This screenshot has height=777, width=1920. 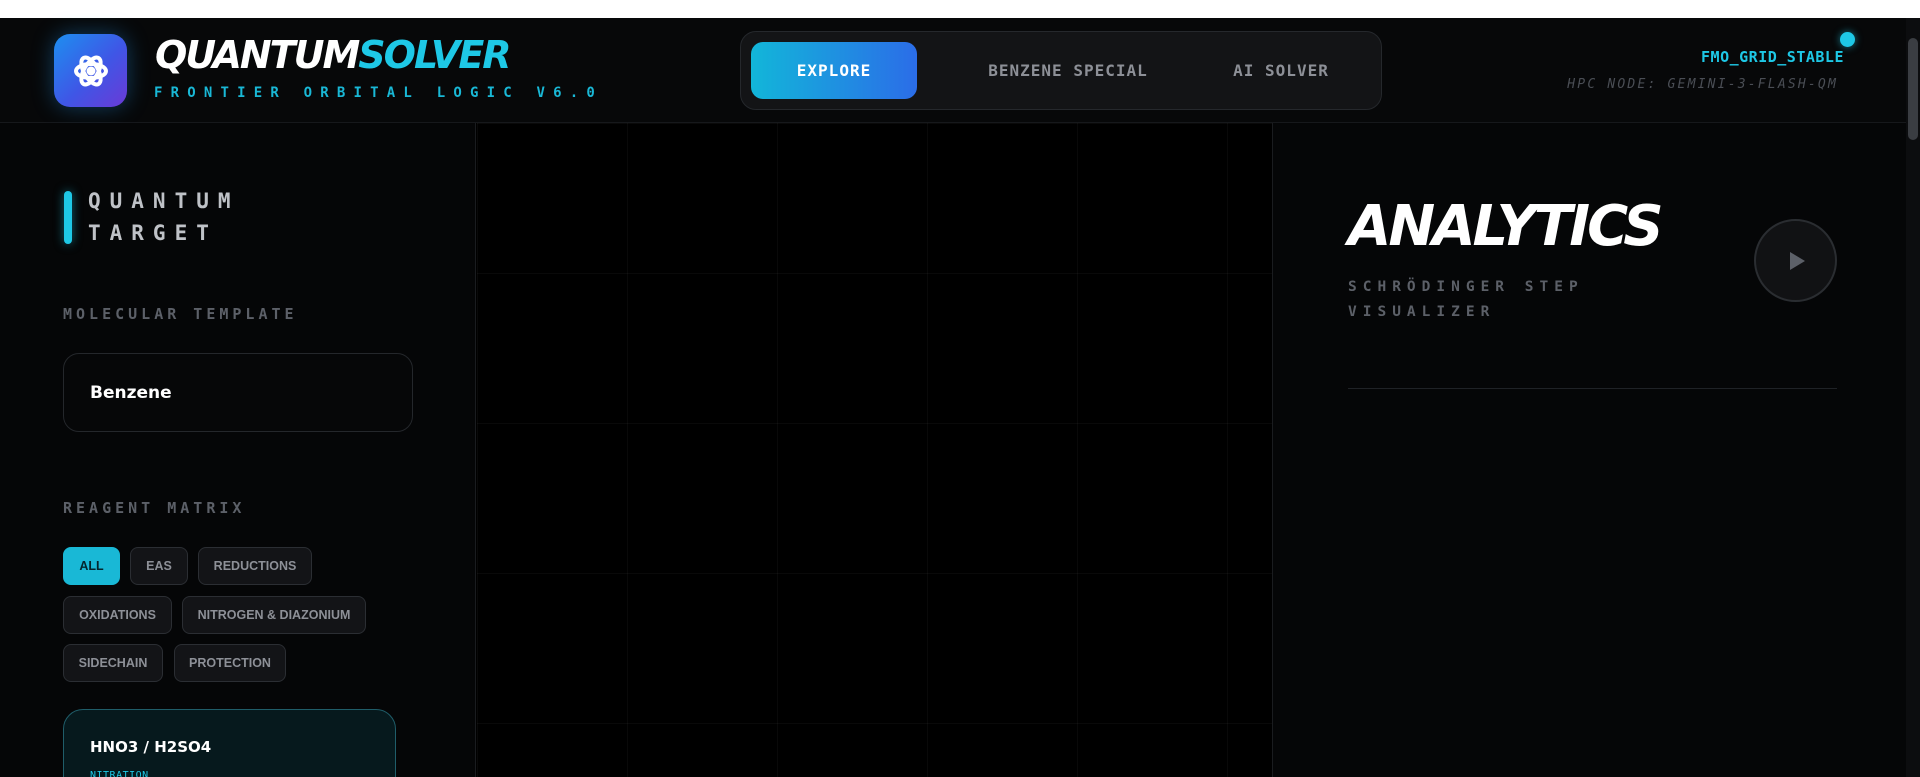 I want to click on nav-ai-solver-button: AI SOLVER, so click(x=1281, y=70).